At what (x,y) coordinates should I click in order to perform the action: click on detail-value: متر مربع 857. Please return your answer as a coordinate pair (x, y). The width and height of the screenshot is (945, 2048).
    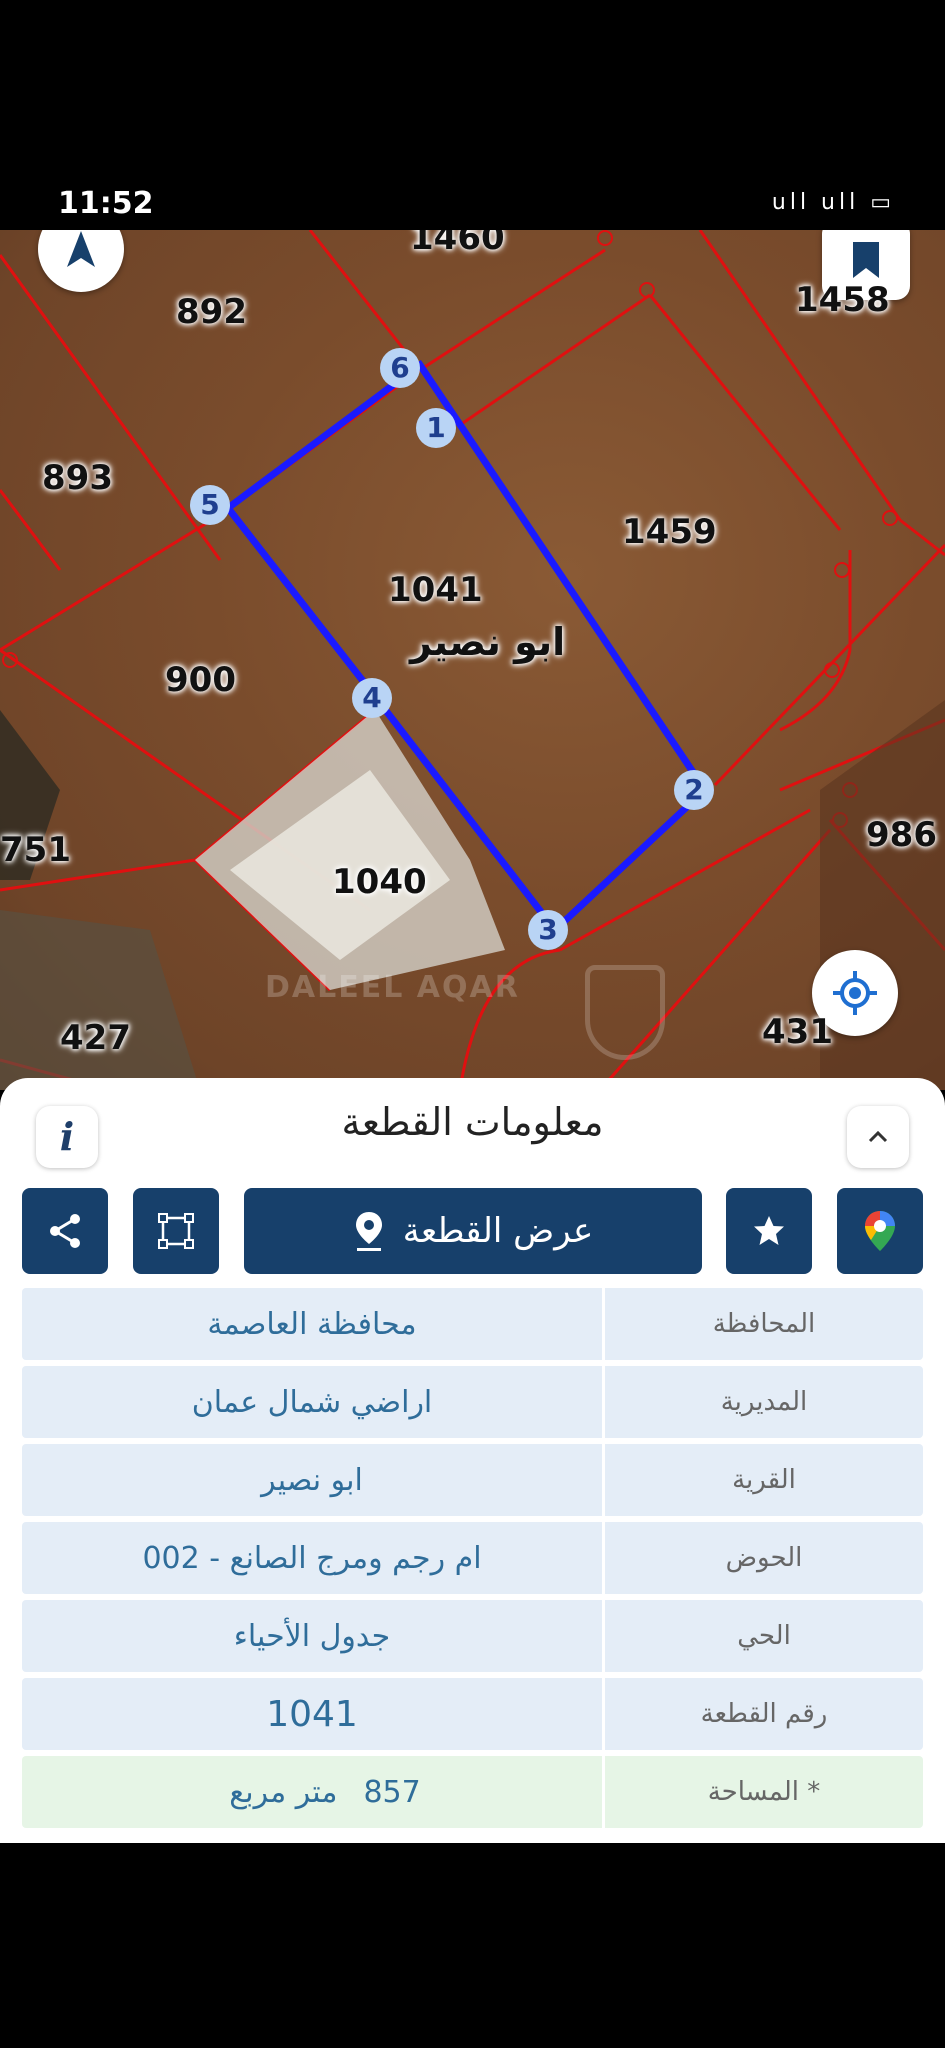
    Looking at the image, I should click on (312, 1792).